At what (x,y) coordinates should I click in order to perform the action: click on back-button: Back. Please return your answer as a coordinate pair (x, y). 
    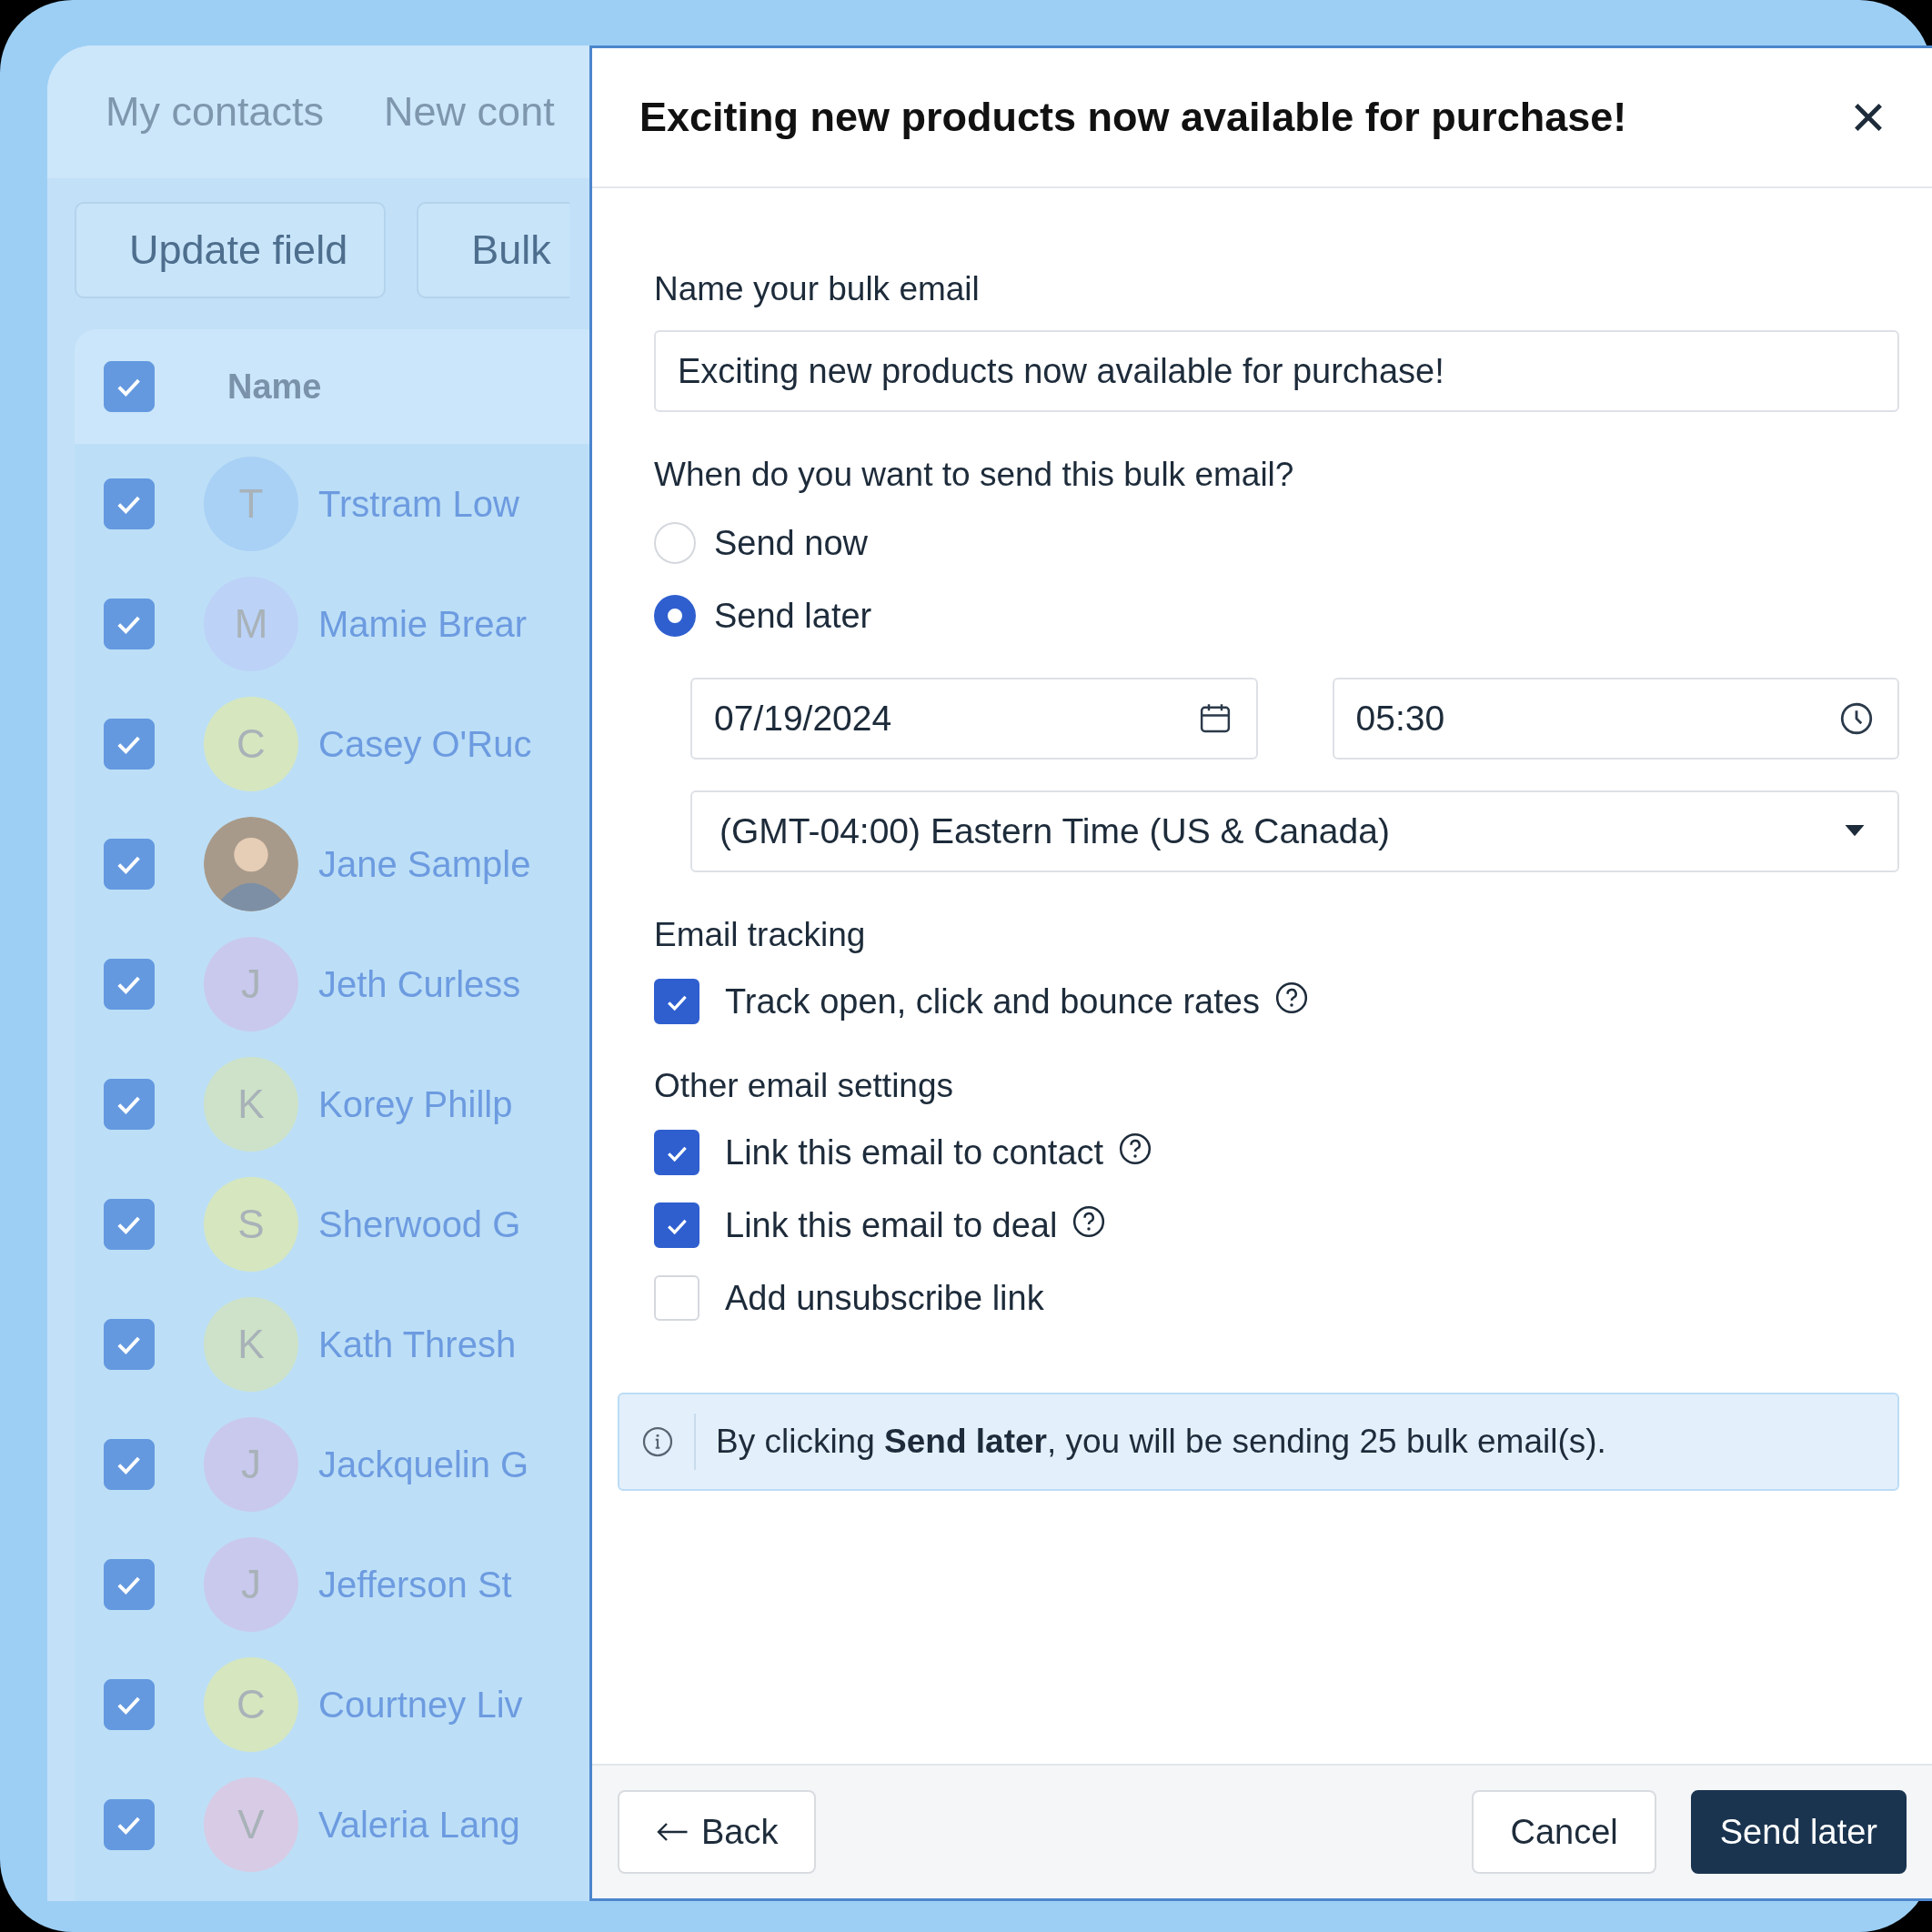
    Looking at the image, I should click on (717, 1832).